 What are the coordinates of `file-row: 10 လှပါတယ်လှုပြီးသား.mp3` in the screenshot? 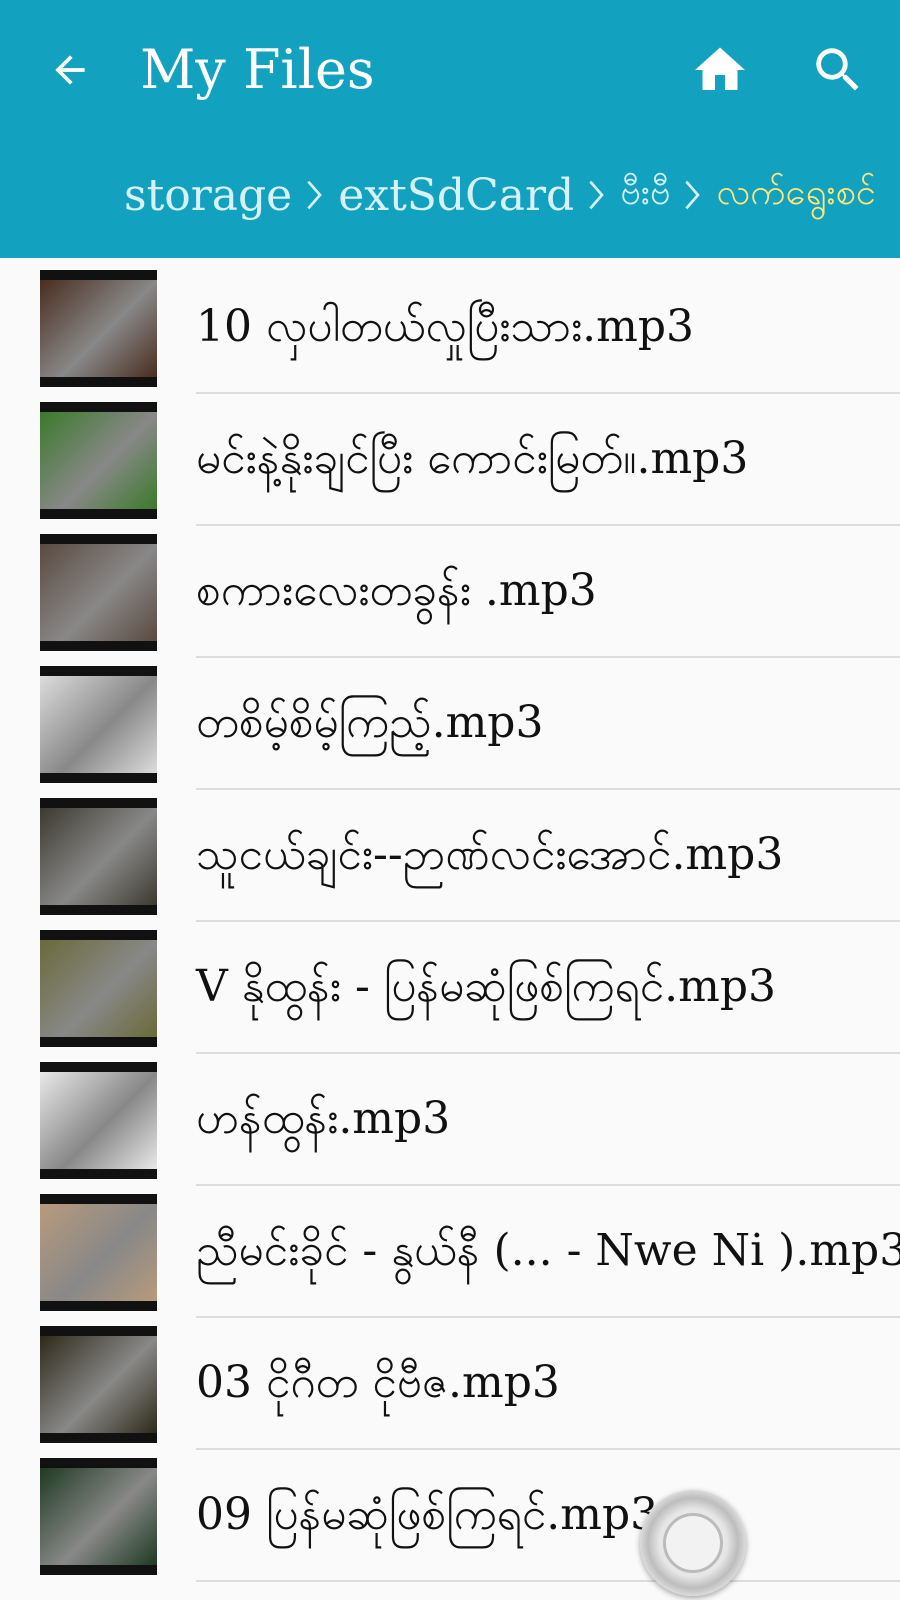 It's located at (450, 328).